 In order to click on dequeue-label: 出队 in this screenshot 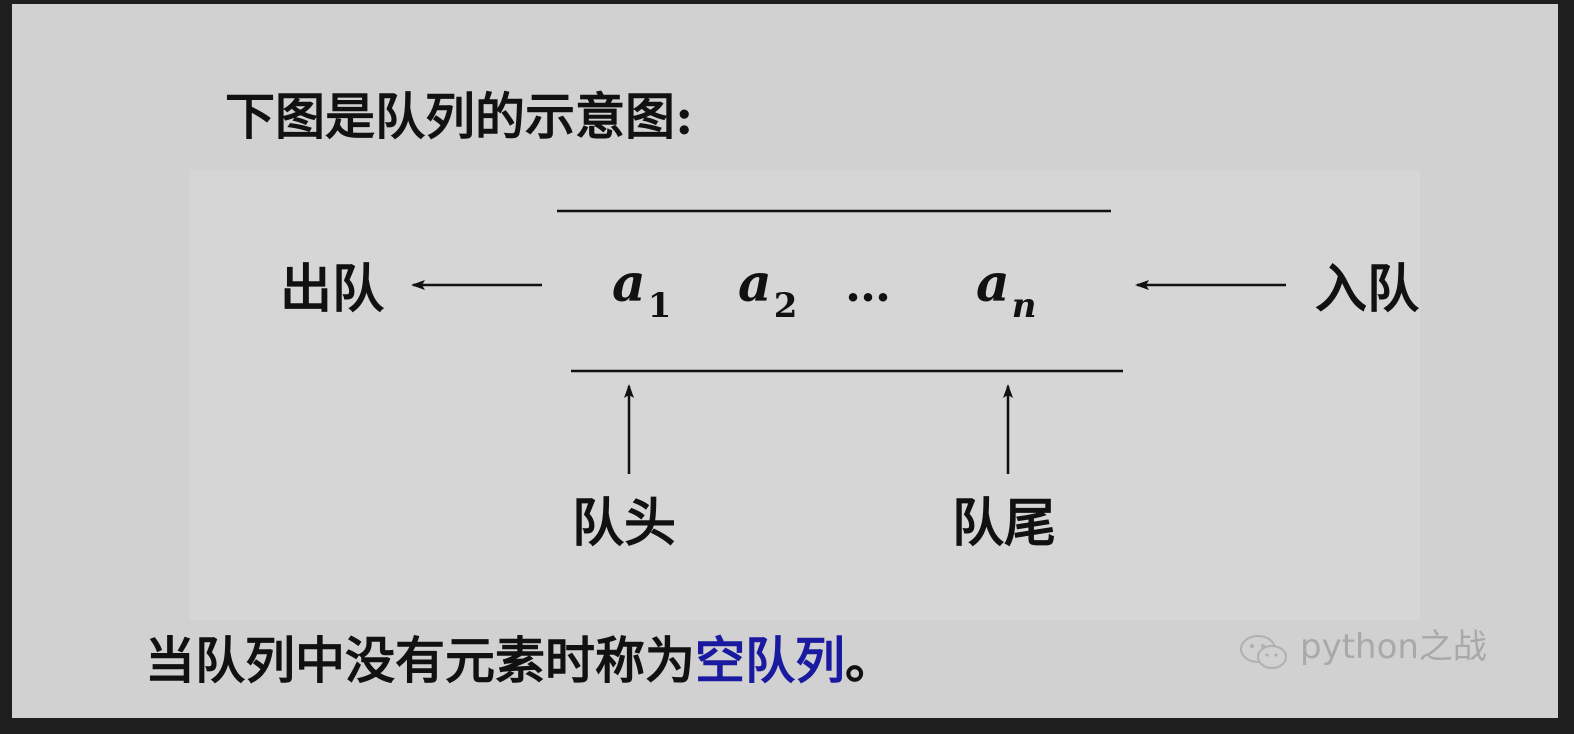, I will do `click(332, 289)`.